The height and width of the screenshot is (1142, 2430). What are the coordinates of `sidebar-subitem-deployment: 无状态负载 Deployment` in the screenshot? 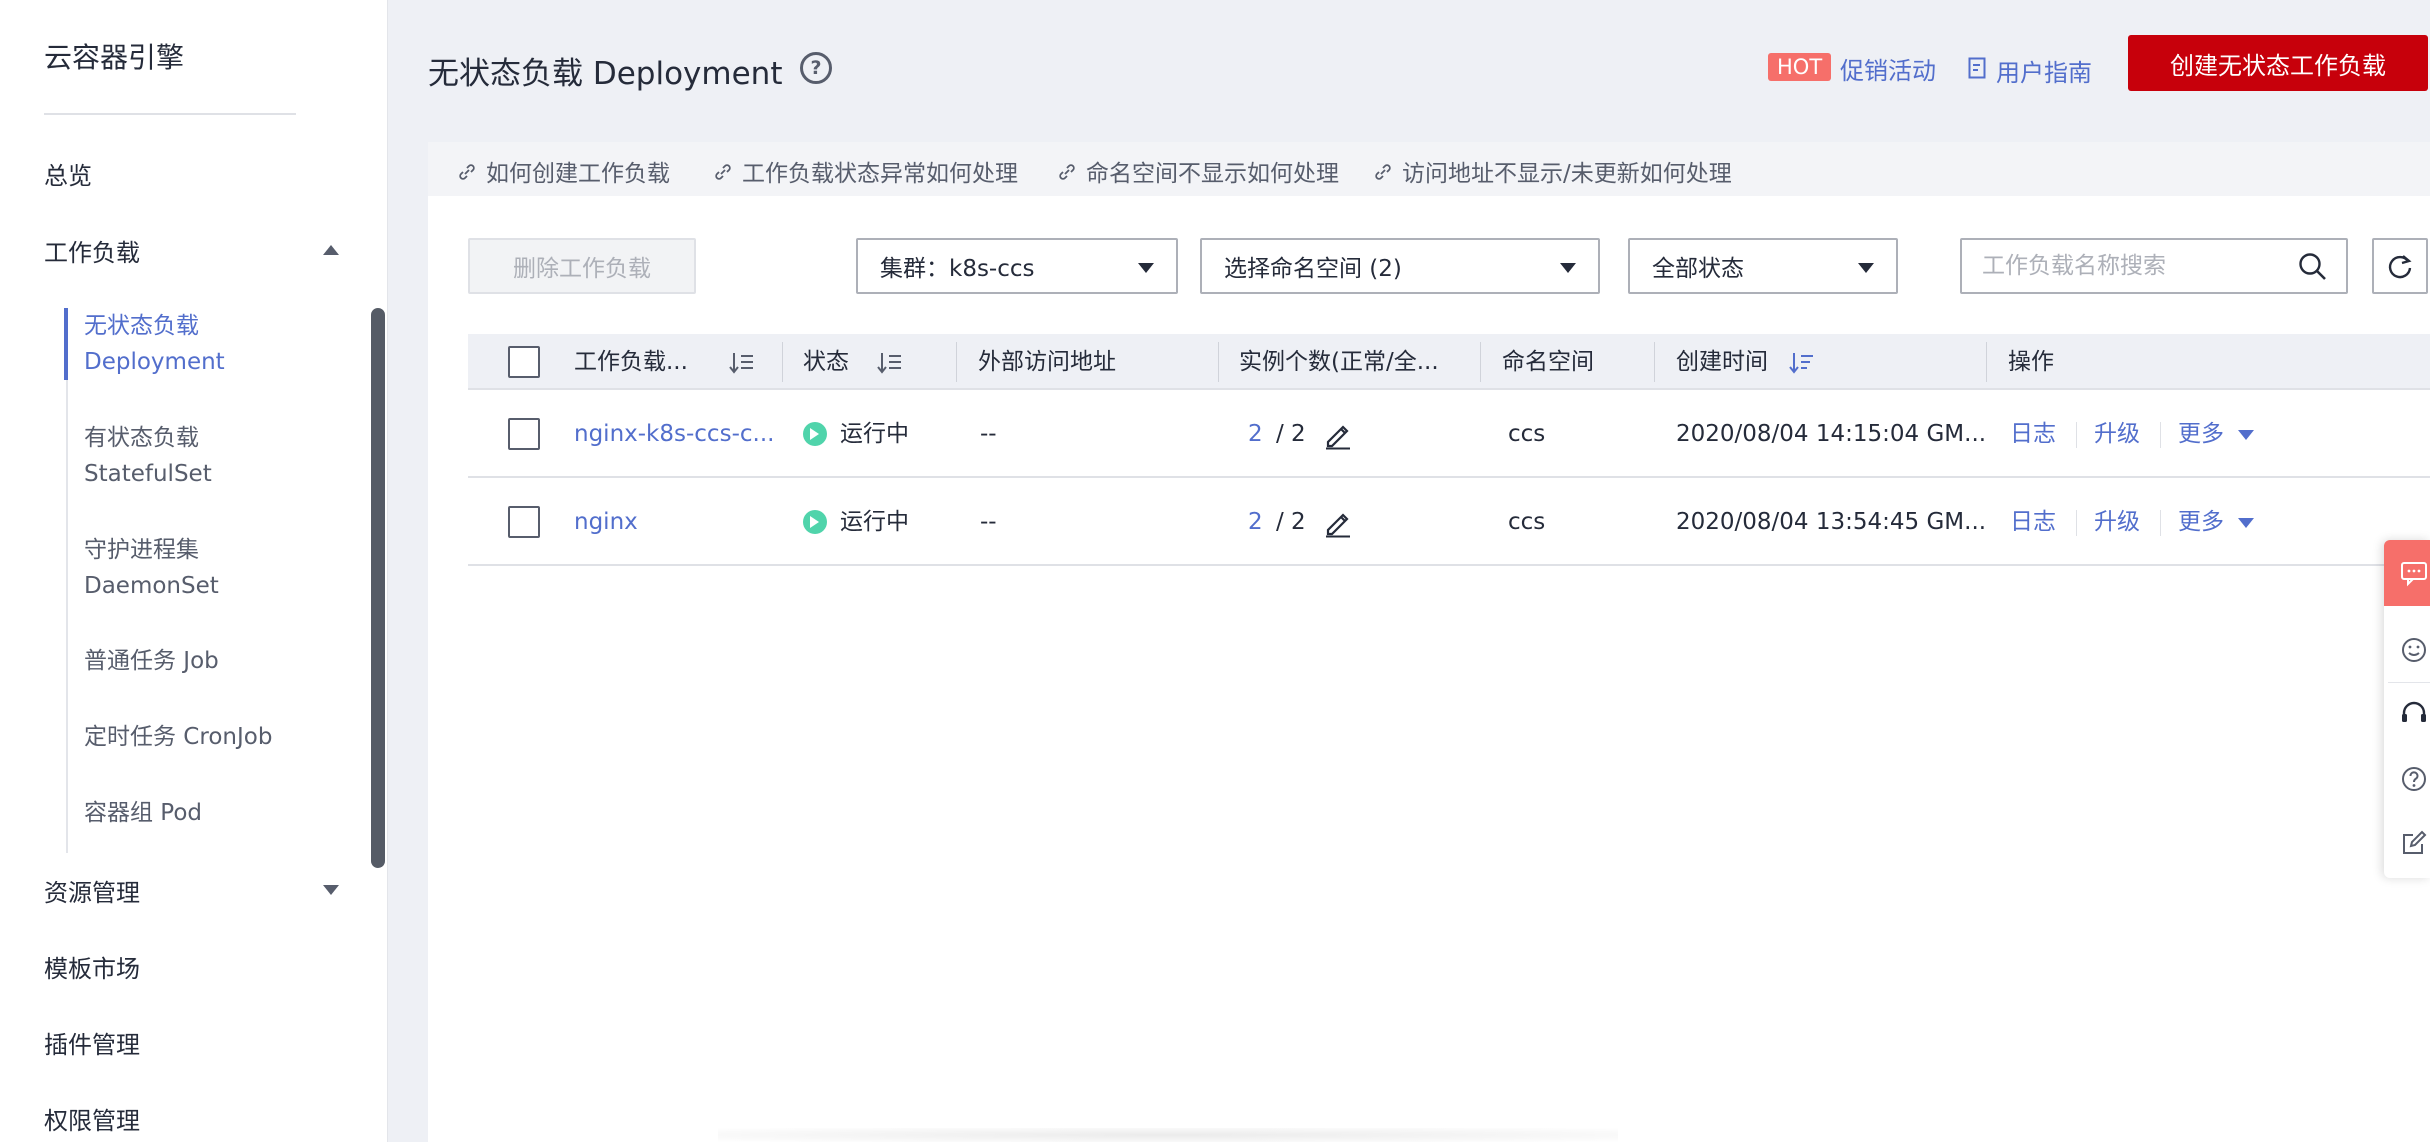 It's located at (154, 344).